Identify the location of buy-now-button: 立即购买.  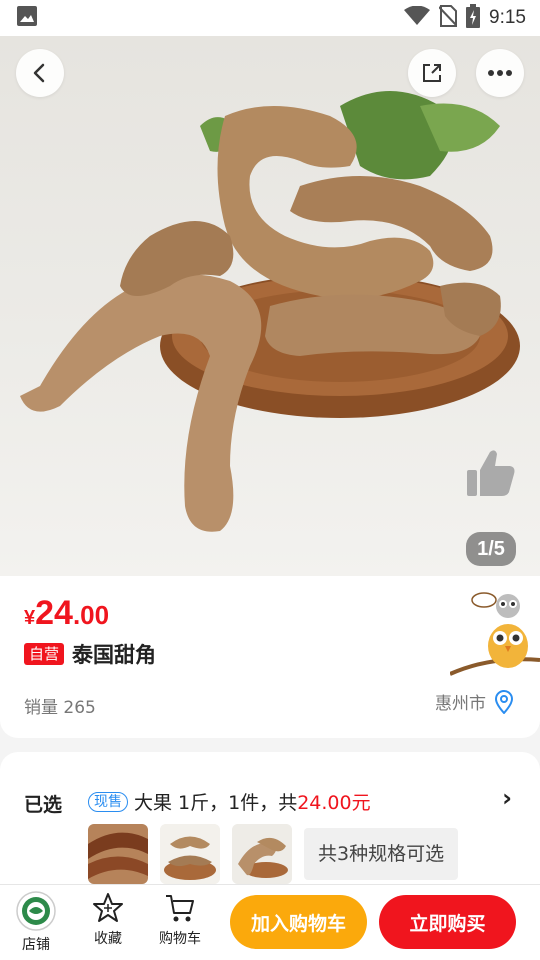
(447, 922).